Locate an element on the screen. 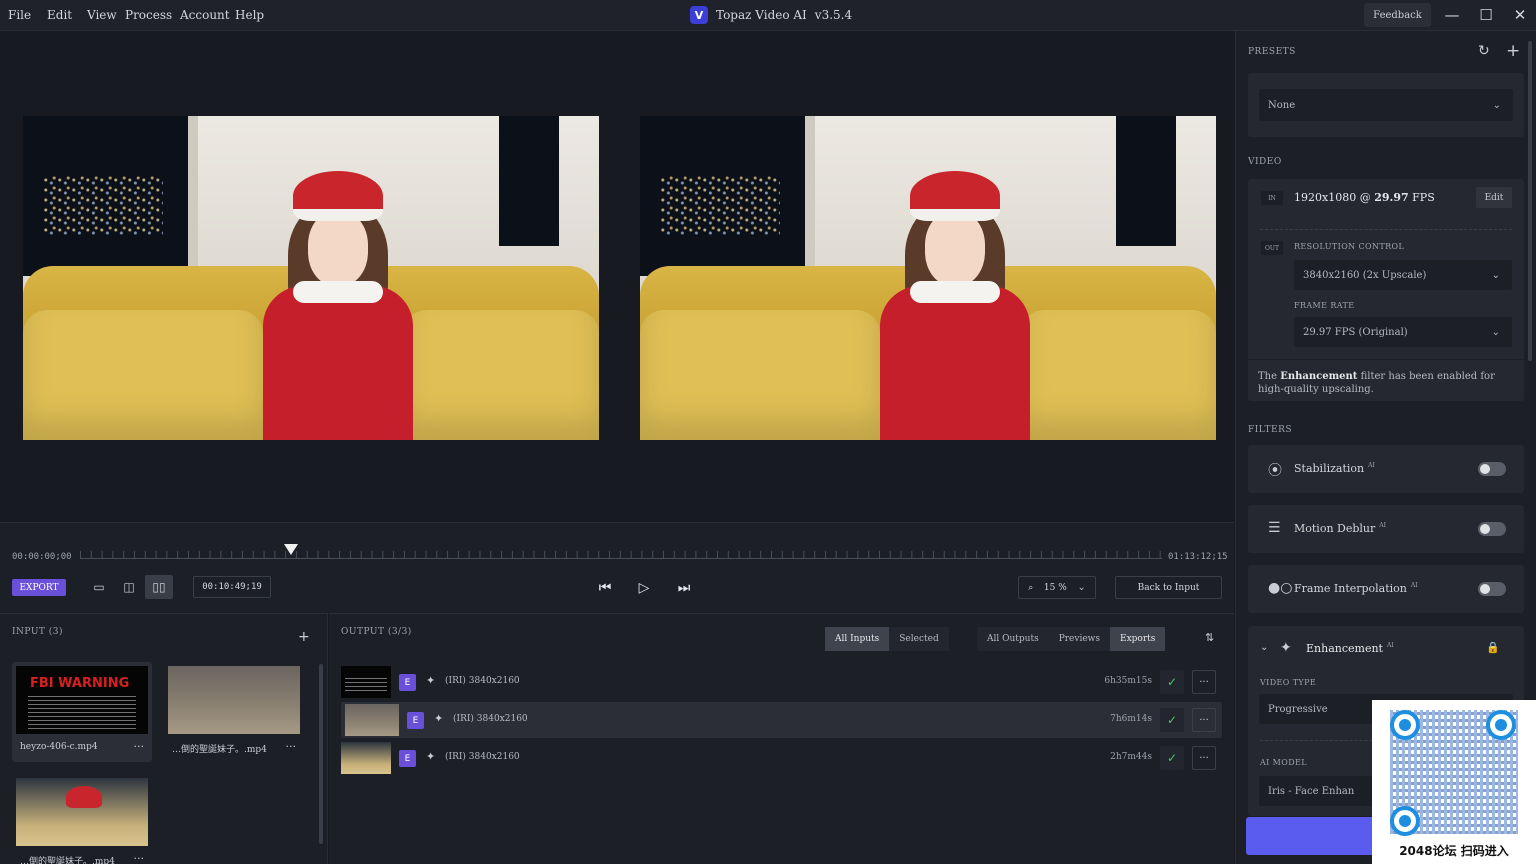 This screenshot has width=1536, height=864. filter-exports: Exports is located at coordinates (1138, 639).